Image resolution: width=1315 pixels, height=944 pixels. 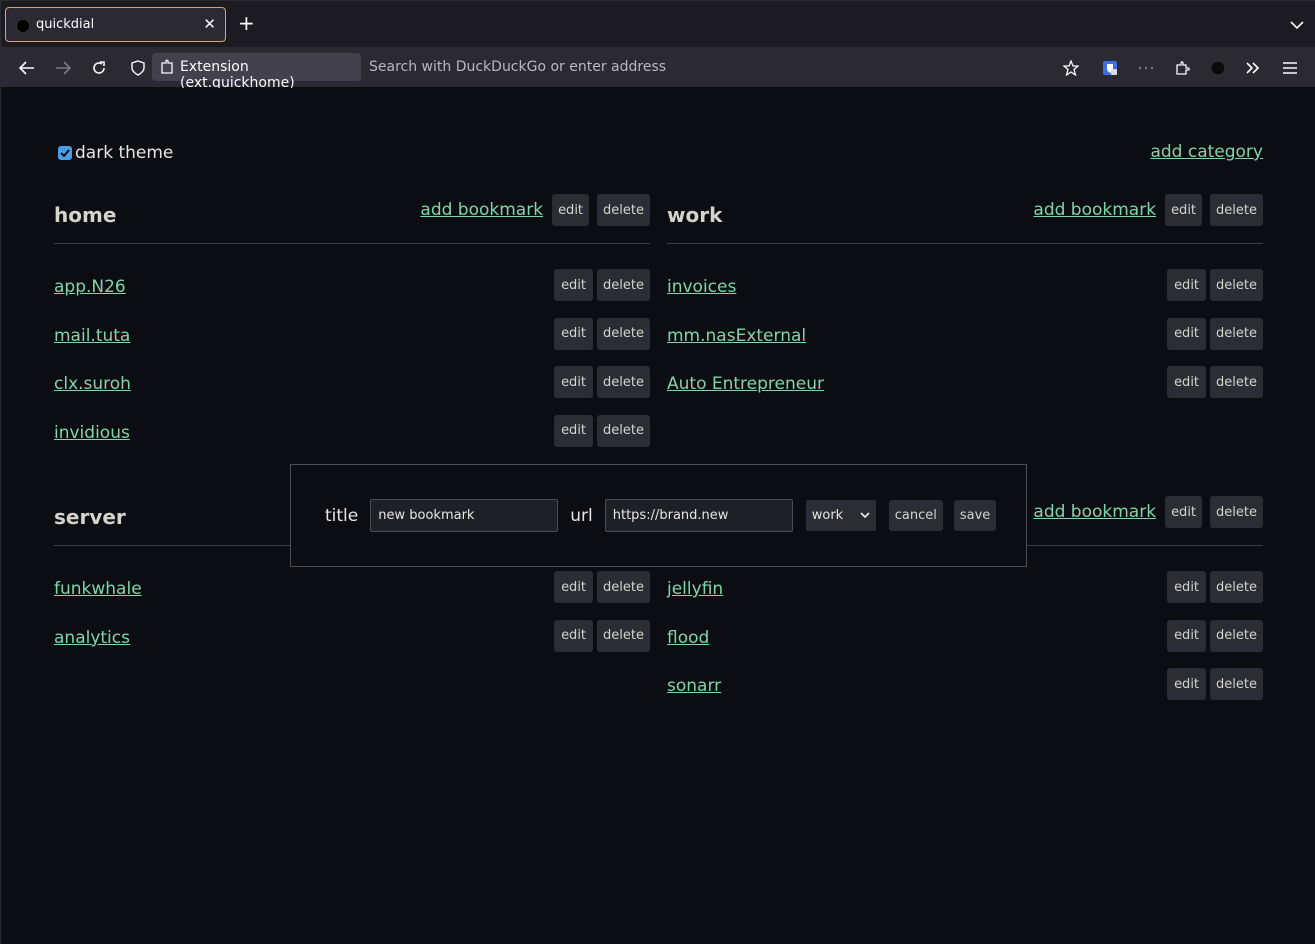 What do you see at coordinates (975, 515) in the screenshot?
I see `save-button: save` at bounding box center [975, 515].